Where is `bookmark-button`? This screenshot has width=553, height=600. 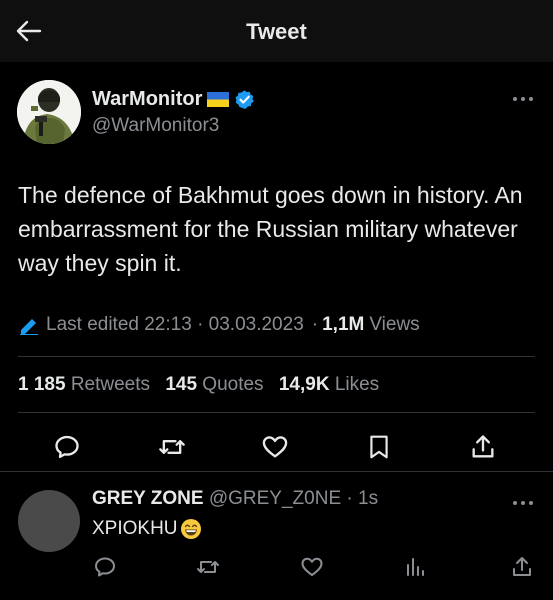
bookmark-button is located at coordinates (379, 447).